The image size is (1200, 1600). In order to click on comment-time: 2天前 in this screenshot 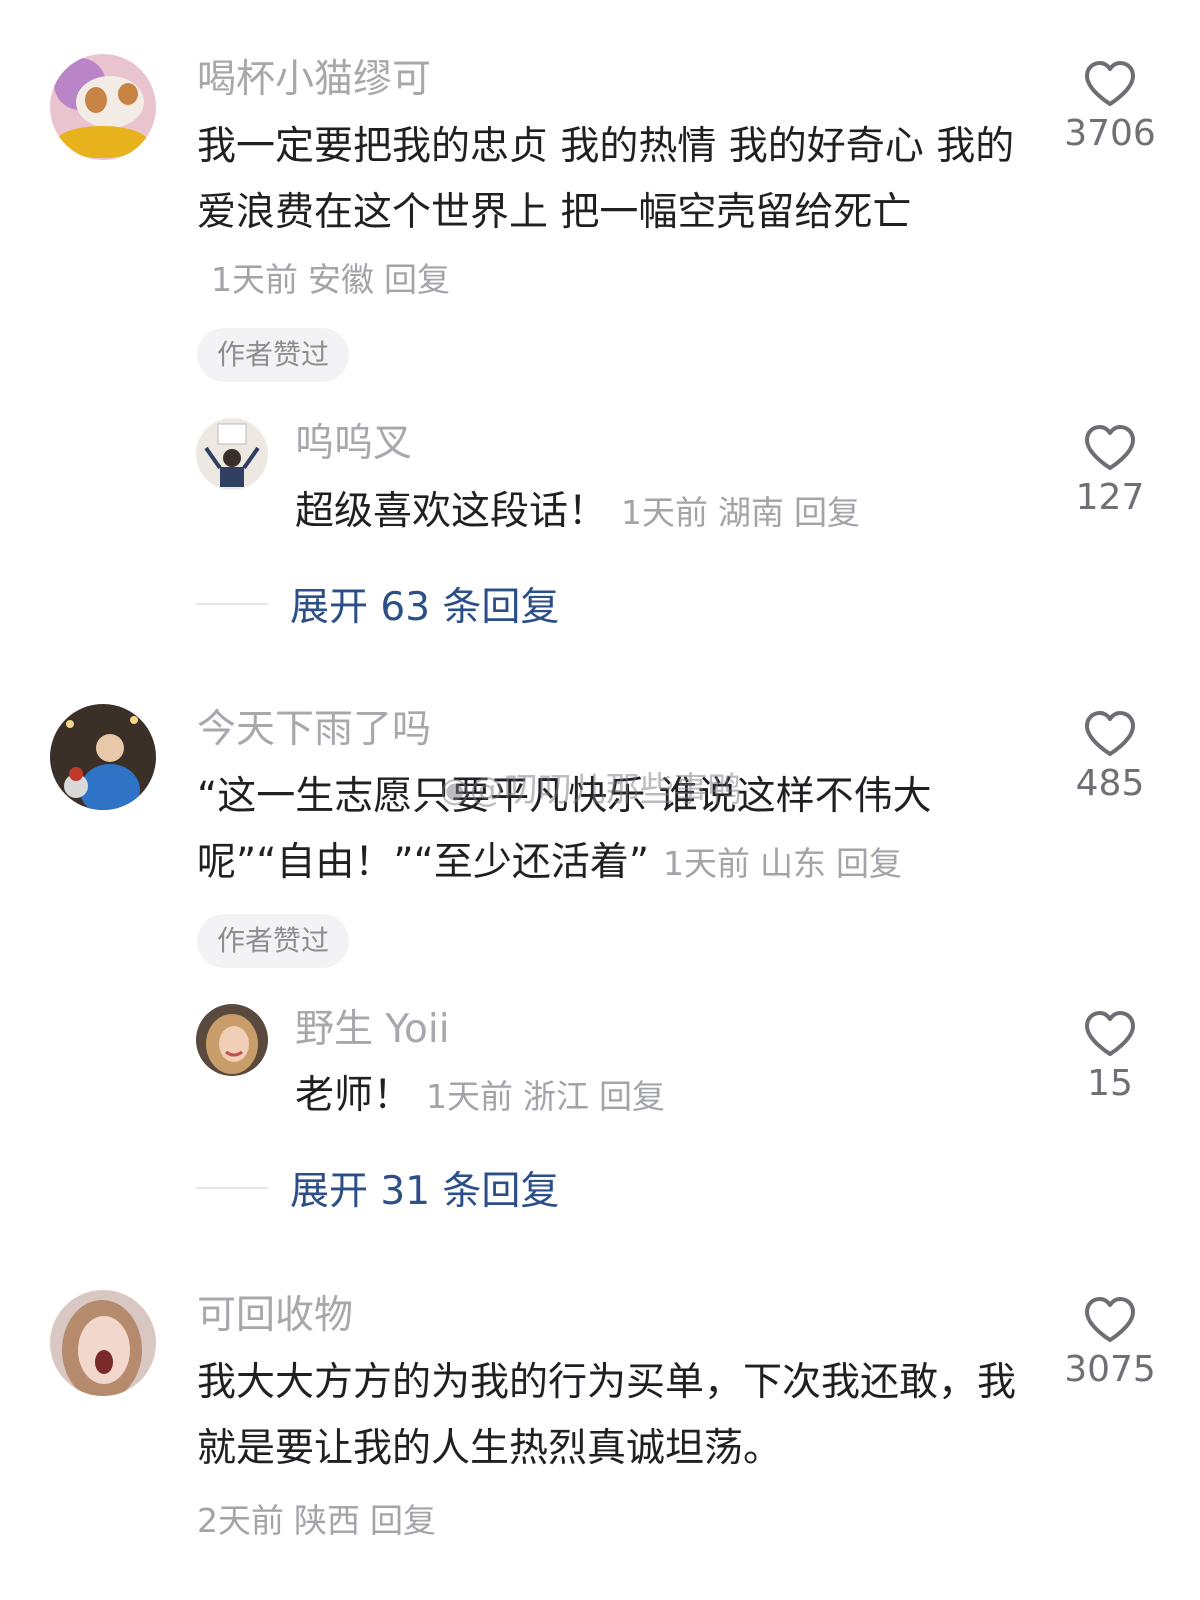, I will do `click(240, 1520)`.